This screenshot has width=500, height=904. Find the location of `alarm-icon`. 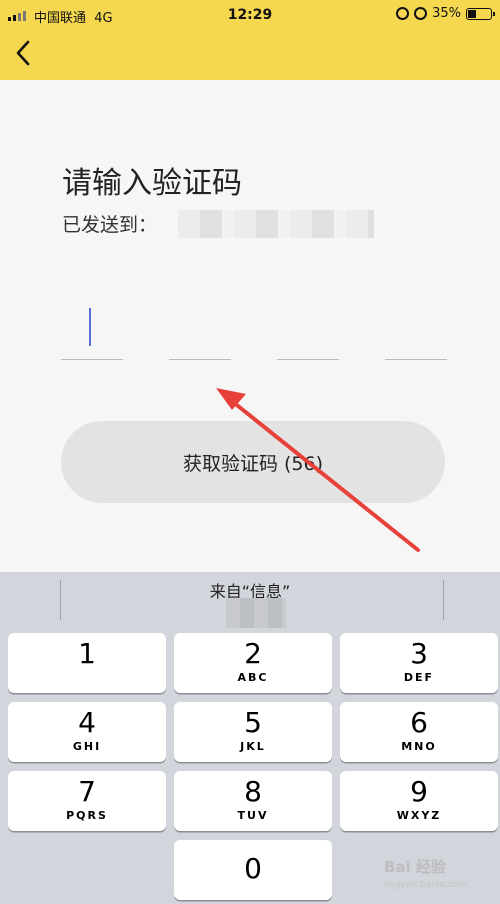

alarm-icon is located at coordinates (421, 13).